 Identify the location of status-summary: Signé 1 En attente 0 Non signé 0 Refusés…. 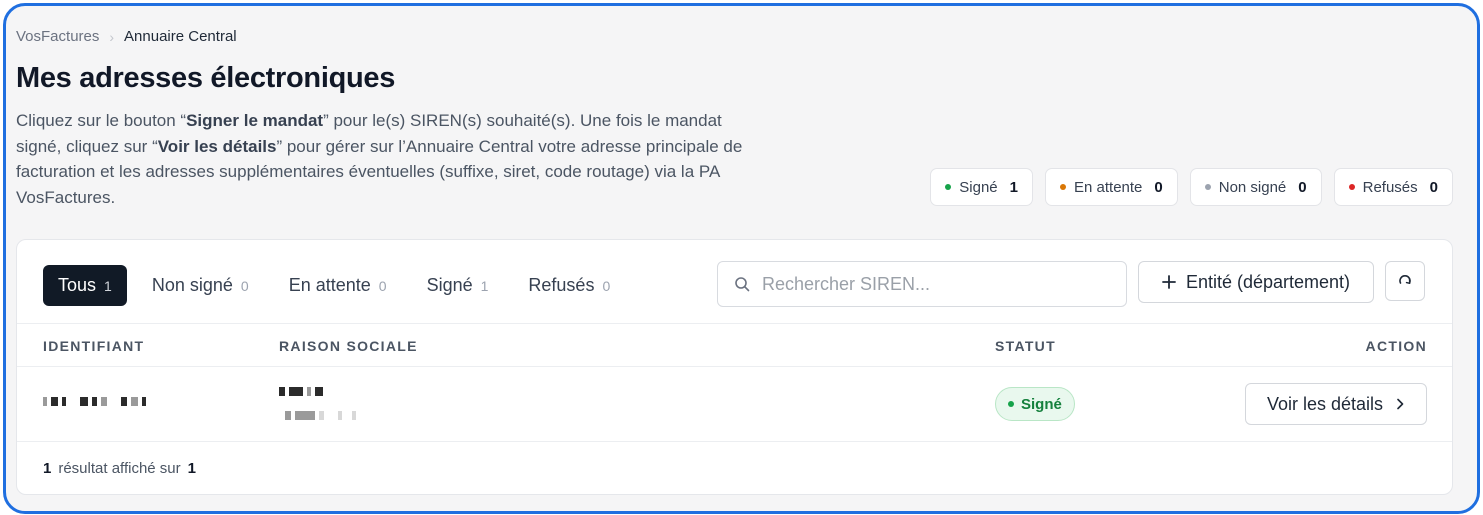
(1191, 187).